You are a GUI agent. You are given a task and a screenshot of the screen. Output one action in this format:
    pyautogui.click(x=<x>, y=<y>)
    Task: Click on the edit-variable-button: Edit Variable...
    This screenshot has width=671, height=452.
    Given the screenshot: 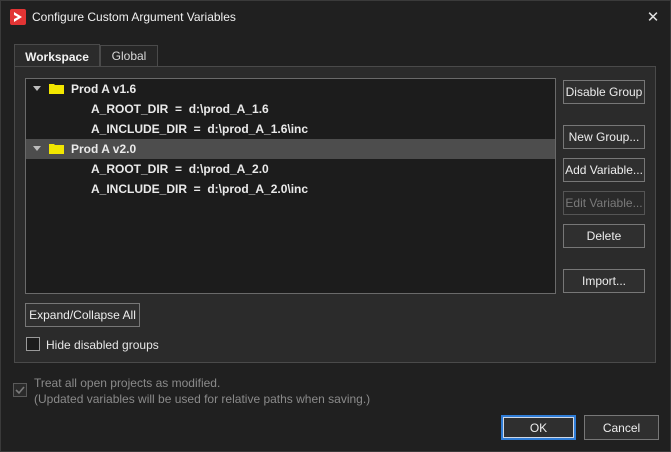 What is the action you would take?
    pyautogui.click(x=604, y=203)
    